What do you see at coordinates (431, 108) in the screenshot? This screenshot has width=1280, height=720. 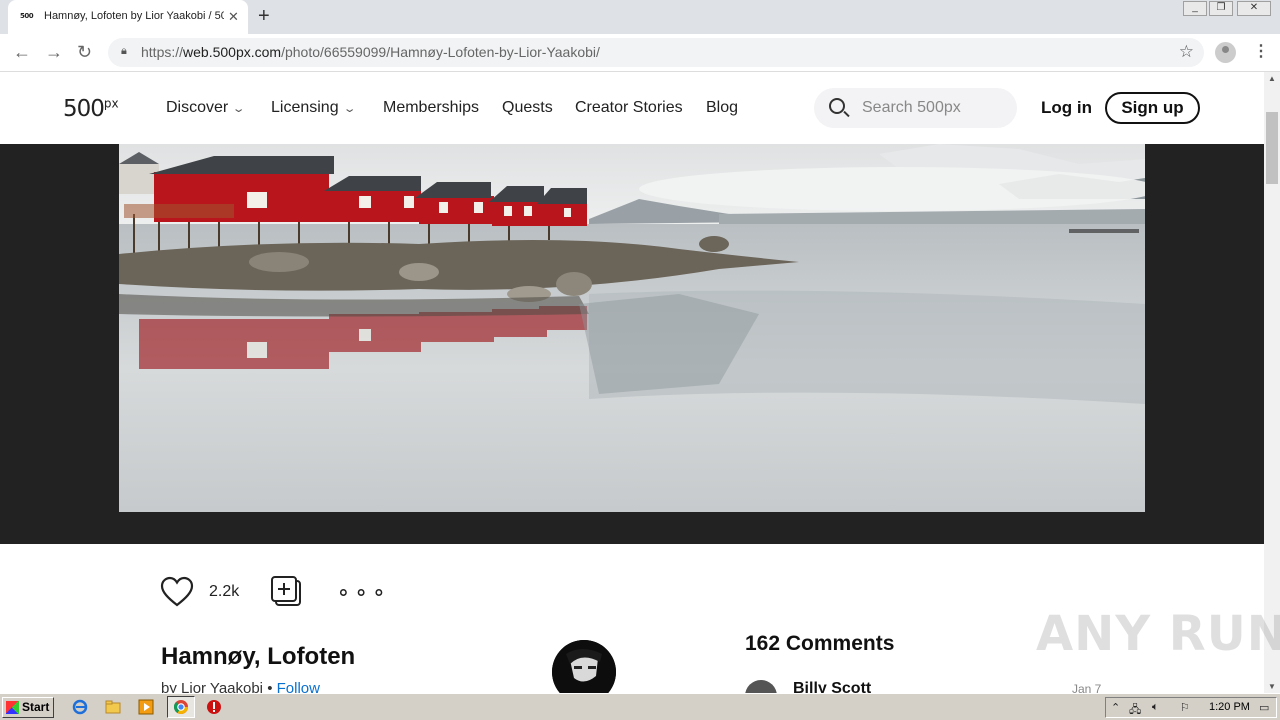 I see `nav-memberships: Memberships` at bounding box center [431, 108].